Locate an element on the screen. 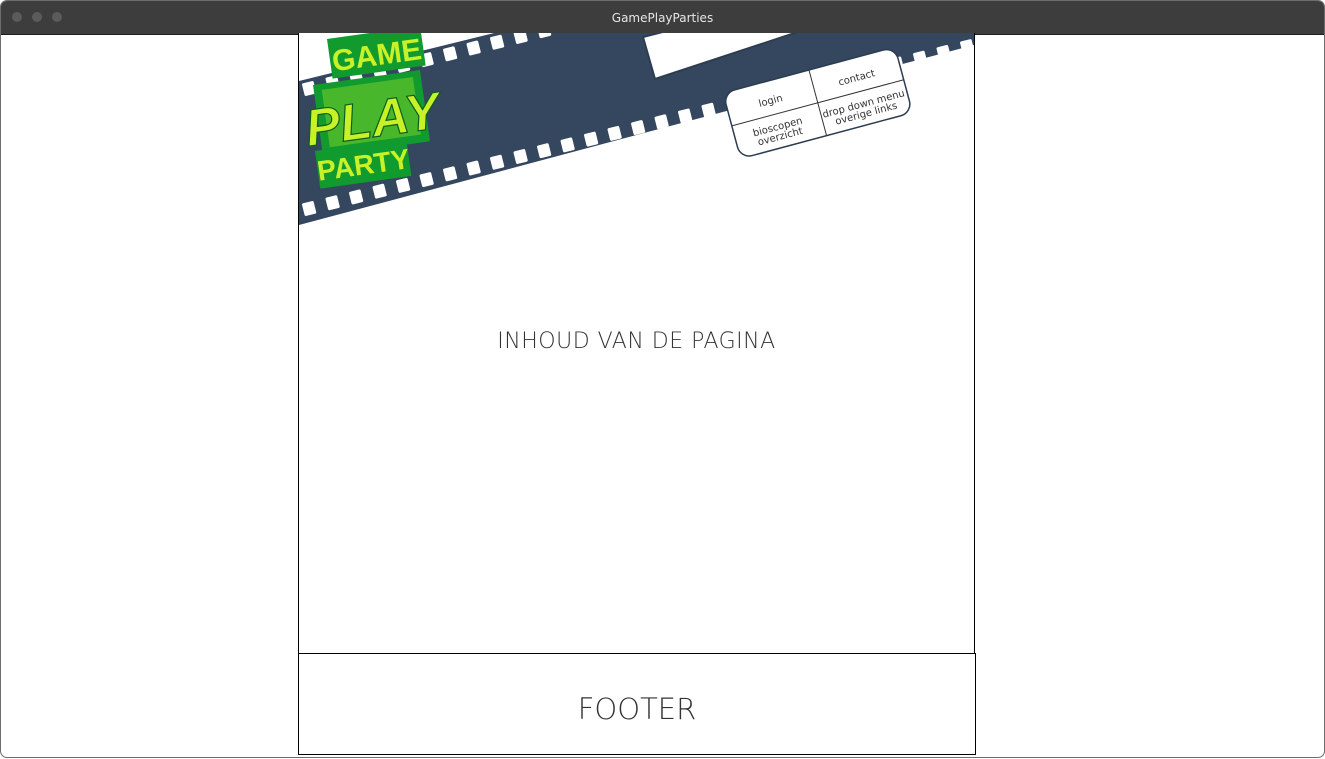 The height and width of the screenshot is (759, 1325). title-bar: GamePlayParties is located at coordinates (662, 18).